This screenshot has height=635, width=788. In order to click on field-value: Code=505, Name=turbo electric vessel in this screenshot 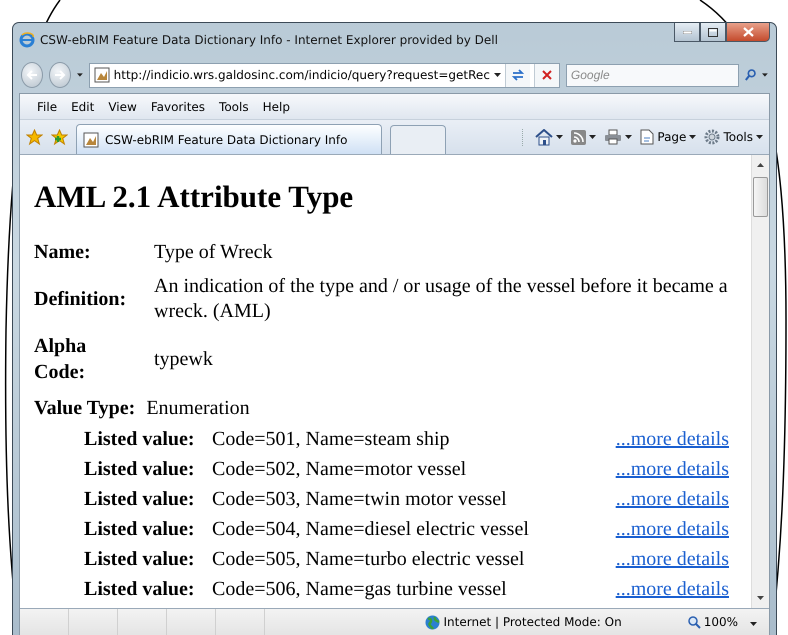, I will do `click(369, 559)`.